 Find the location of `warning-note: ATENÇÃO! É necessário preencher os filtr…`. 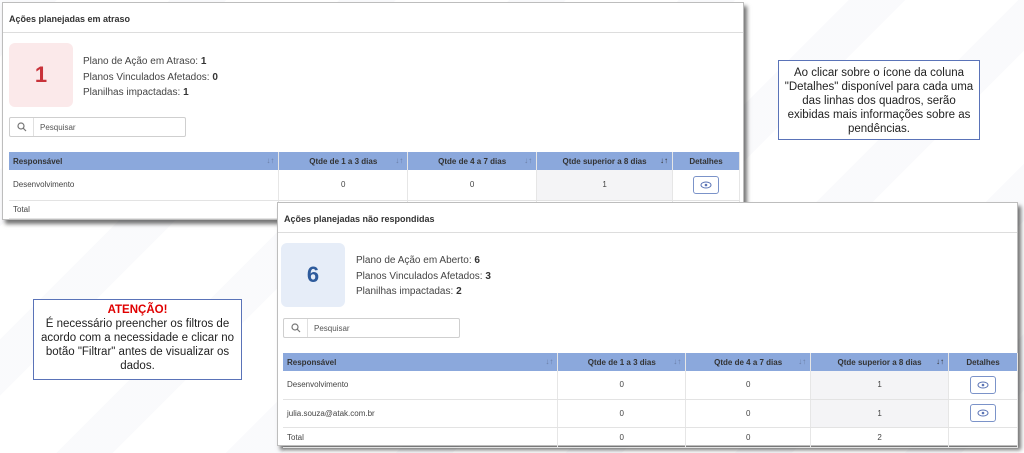

warning-note: ATENÇÃO! É necessário preencher os filtr… is located at coordinates (137, 339).